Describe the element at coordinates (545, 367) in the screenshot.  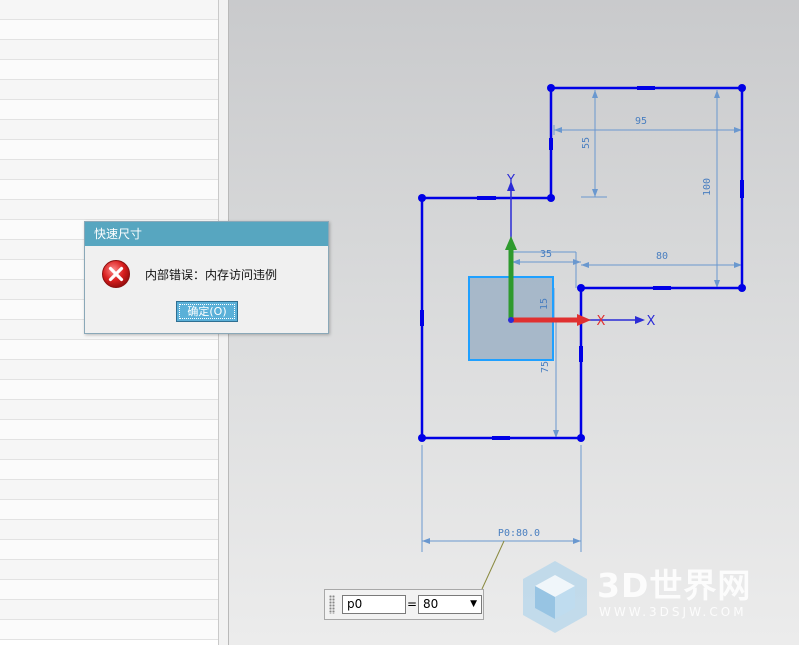
I see `dim-75: 75` at that location.